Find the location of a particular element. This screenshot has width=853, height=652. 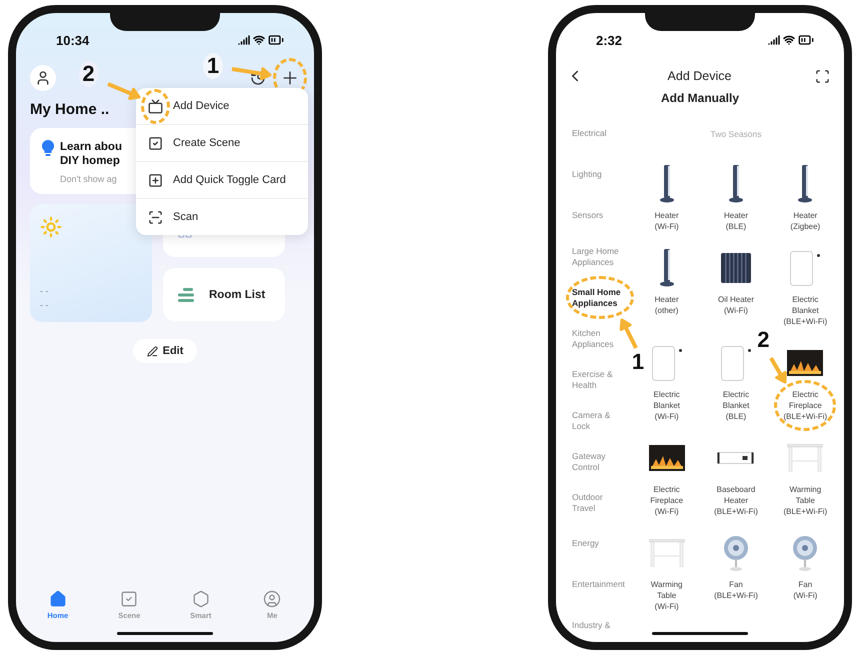

device-label: Fan (BLE+Wi-Fi) is located at coordinates (735, 590).